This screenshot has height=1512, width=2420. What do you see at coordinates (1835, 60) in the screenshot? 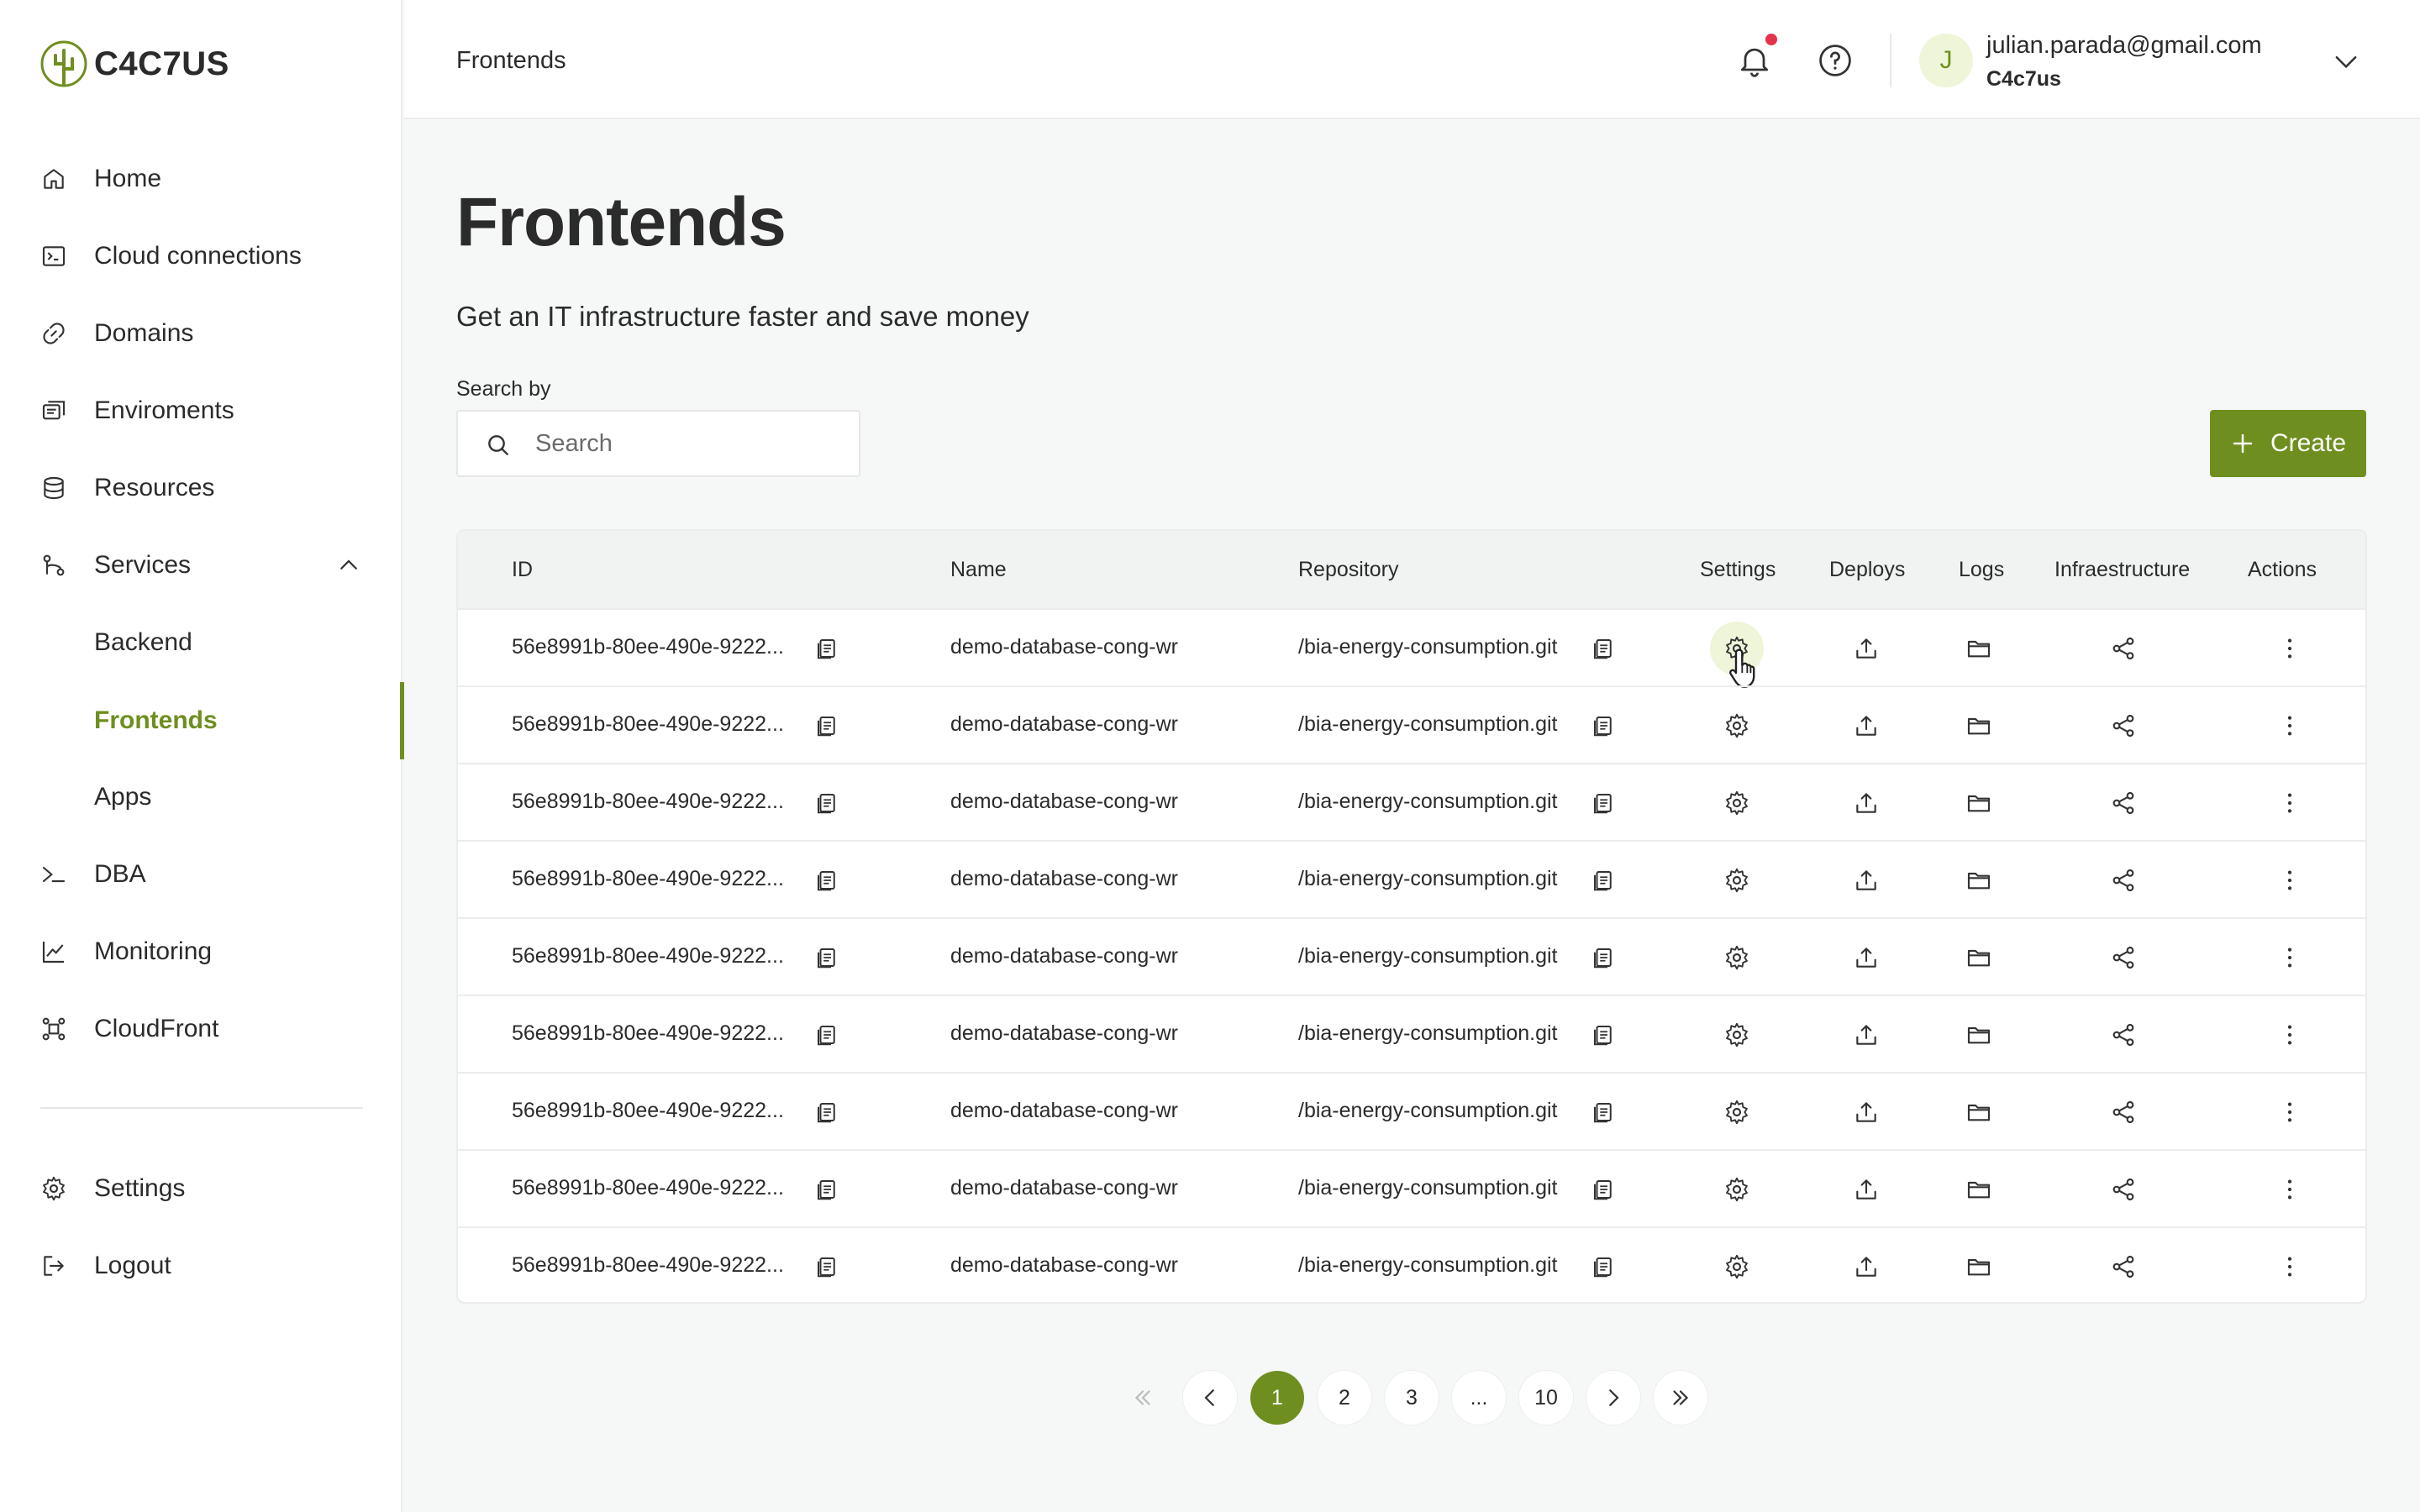
I see `help-icon` at bounding box center [1835, 60].